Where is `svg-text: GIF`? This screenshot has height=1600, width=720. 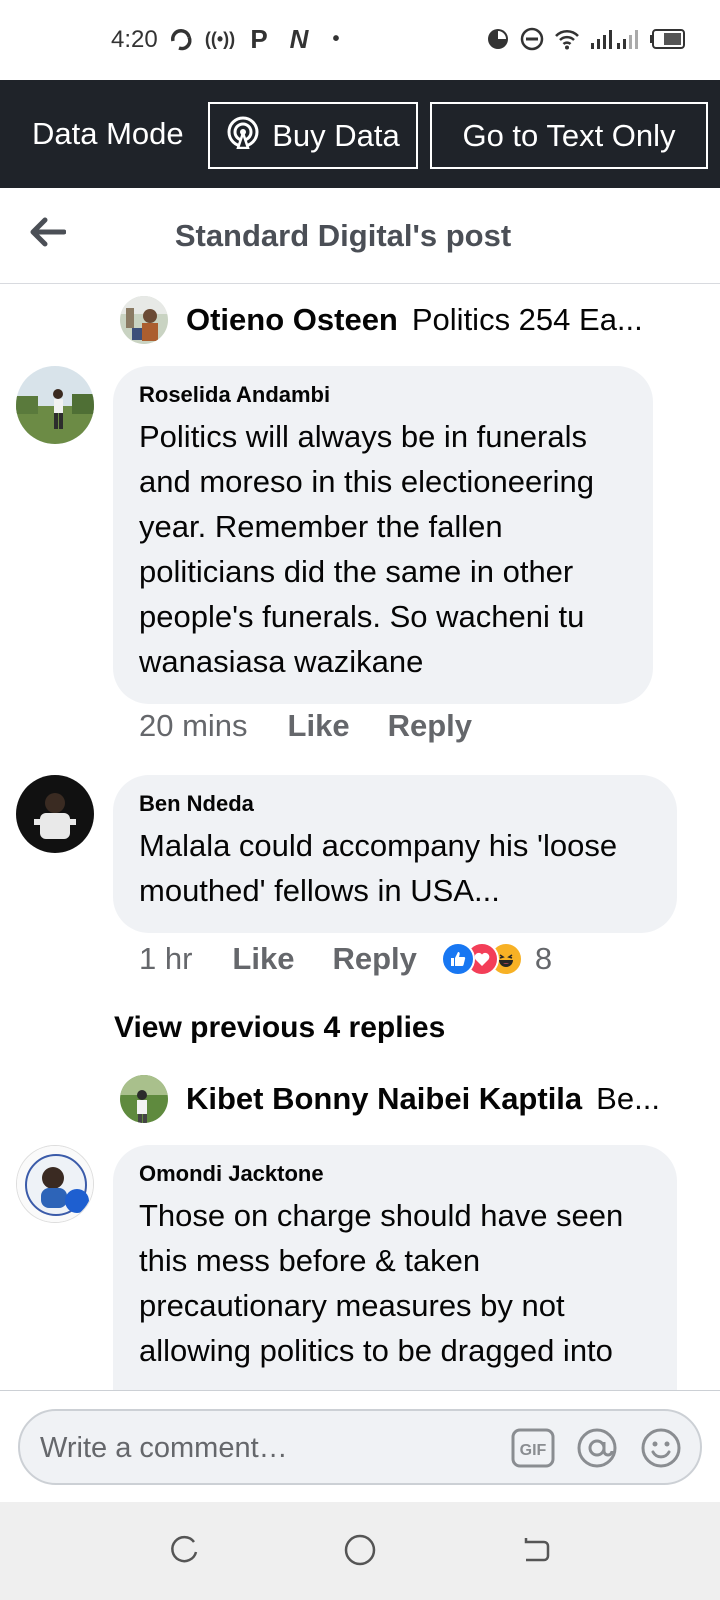
svg-text: GIF is located at coordinates (533, 1450).